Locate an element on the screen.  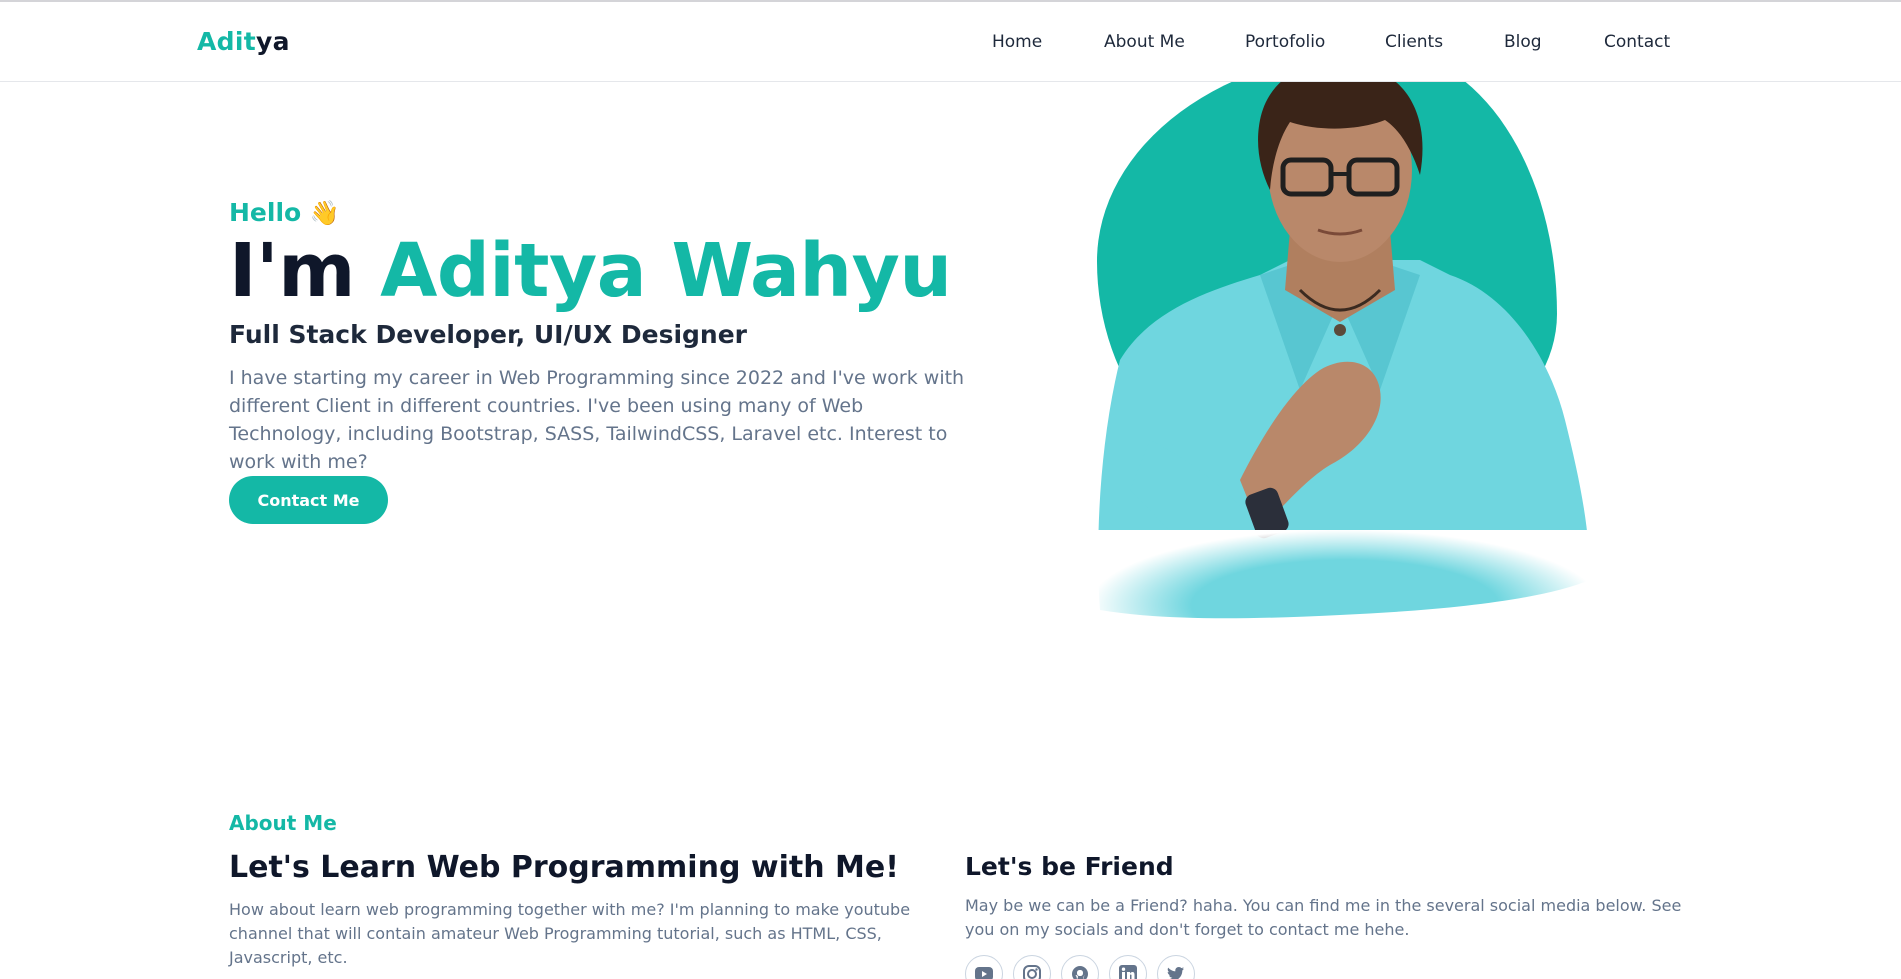
github-link is located at coordinates (1080, 967).